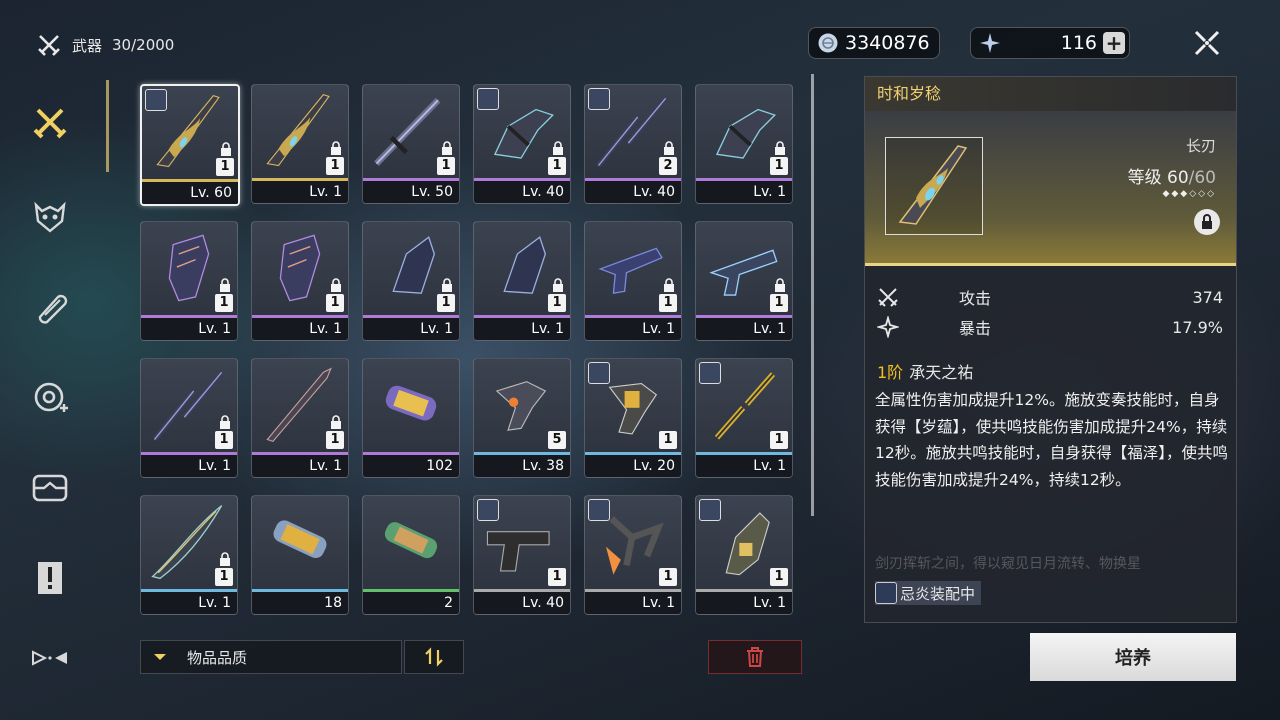 The width and height of the screenshot is (1280, 720). I want to click on sidebar-item-consumables, so click(50, 488).